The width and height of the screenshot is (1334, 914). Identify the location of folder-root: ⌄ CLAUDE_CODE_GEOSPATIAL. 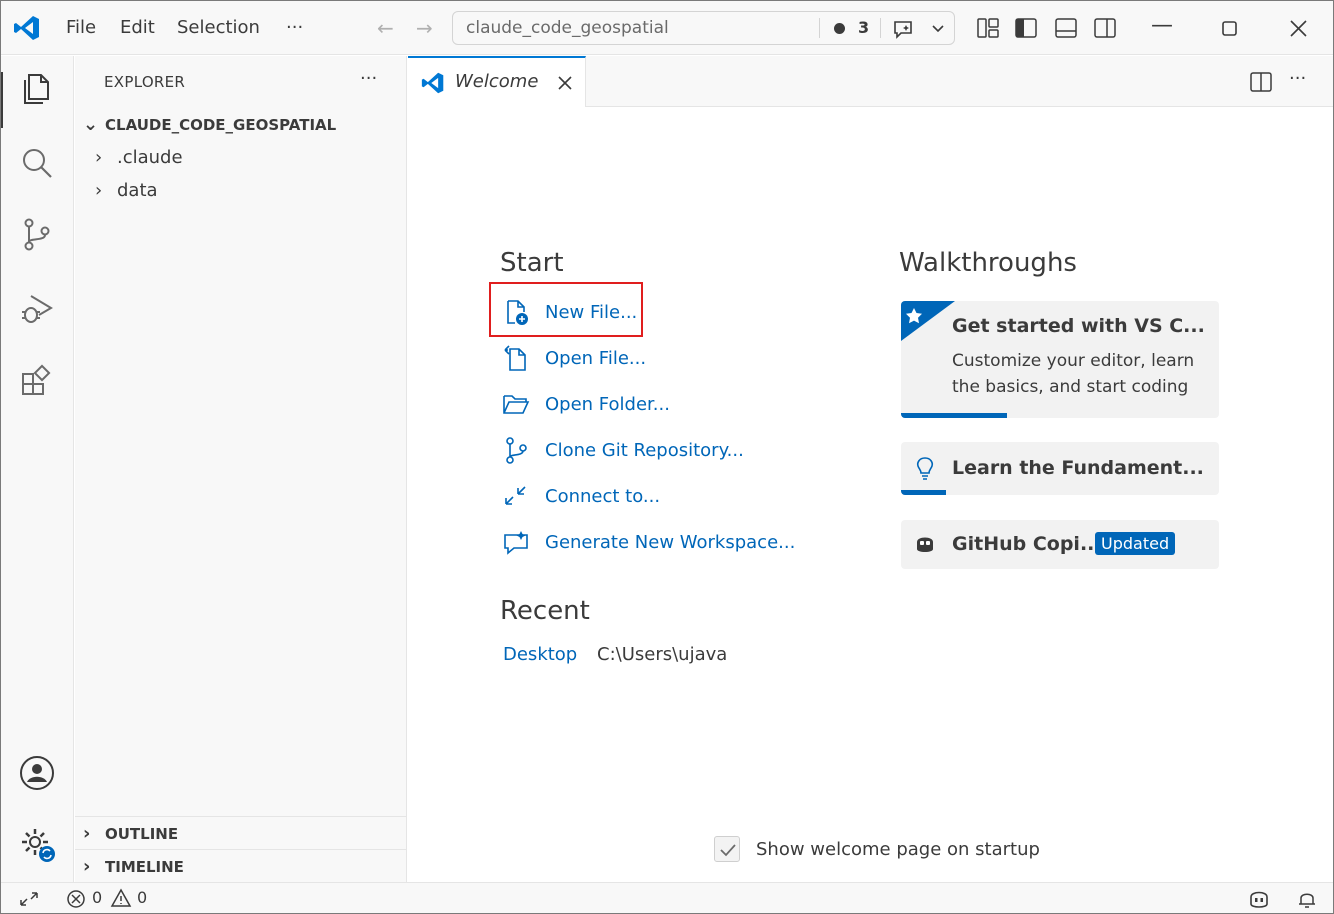
(209, 124).